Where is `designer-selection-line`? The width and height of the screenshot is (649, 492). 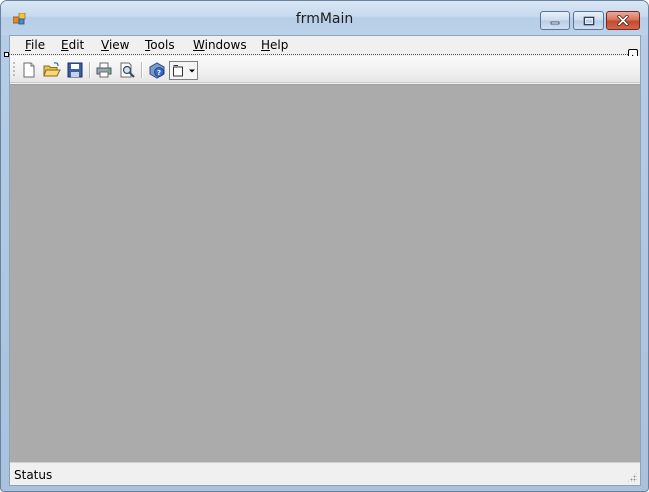
designer-selection-line is located at coordinates (321, 54).